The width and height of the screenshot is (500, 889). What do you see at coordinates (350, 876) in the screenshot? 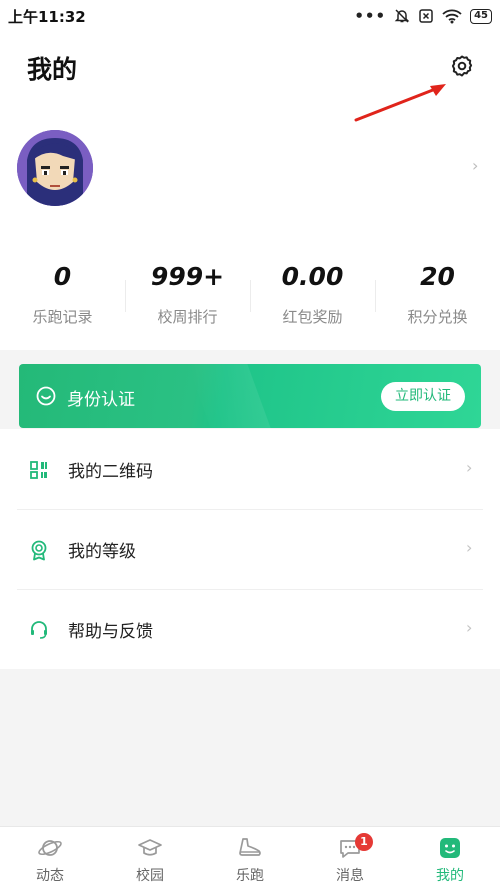
I see `tab-label: 消息` at bounding box center [350, 876].